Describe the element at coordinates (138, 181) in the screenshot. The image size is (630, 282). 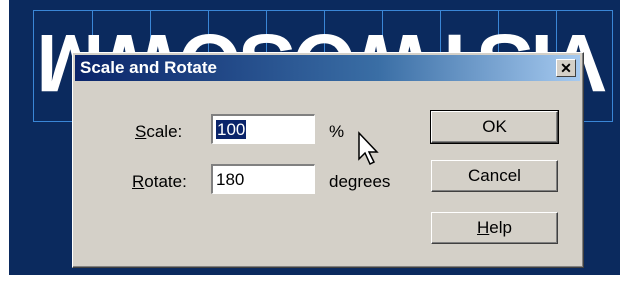
I see `rotate-label-accel: R` at that location.